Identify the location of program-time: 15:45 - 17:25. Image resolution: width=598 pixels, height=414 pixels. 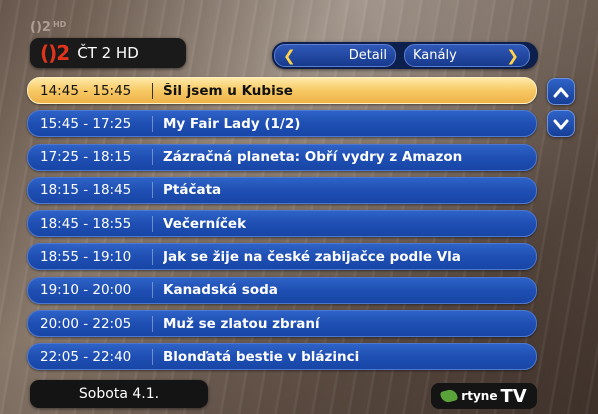
(86, 123).